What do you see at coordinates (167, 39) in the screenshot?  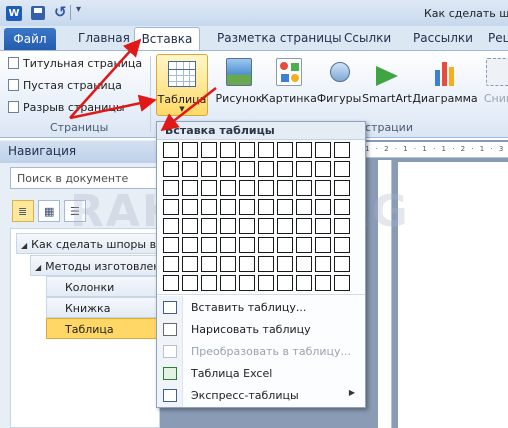 I see `tab-insert: Вставка` at bounding box center [167, 39].